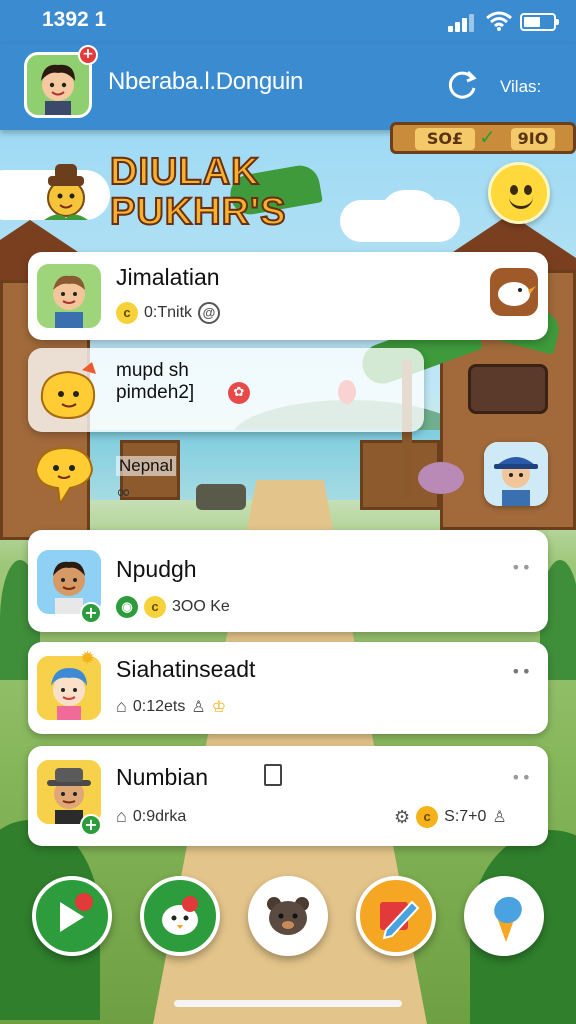  What do you see at coordinates (508, 389) in the screenshot?
I see `tv-box` at bounding box center [508, 389].